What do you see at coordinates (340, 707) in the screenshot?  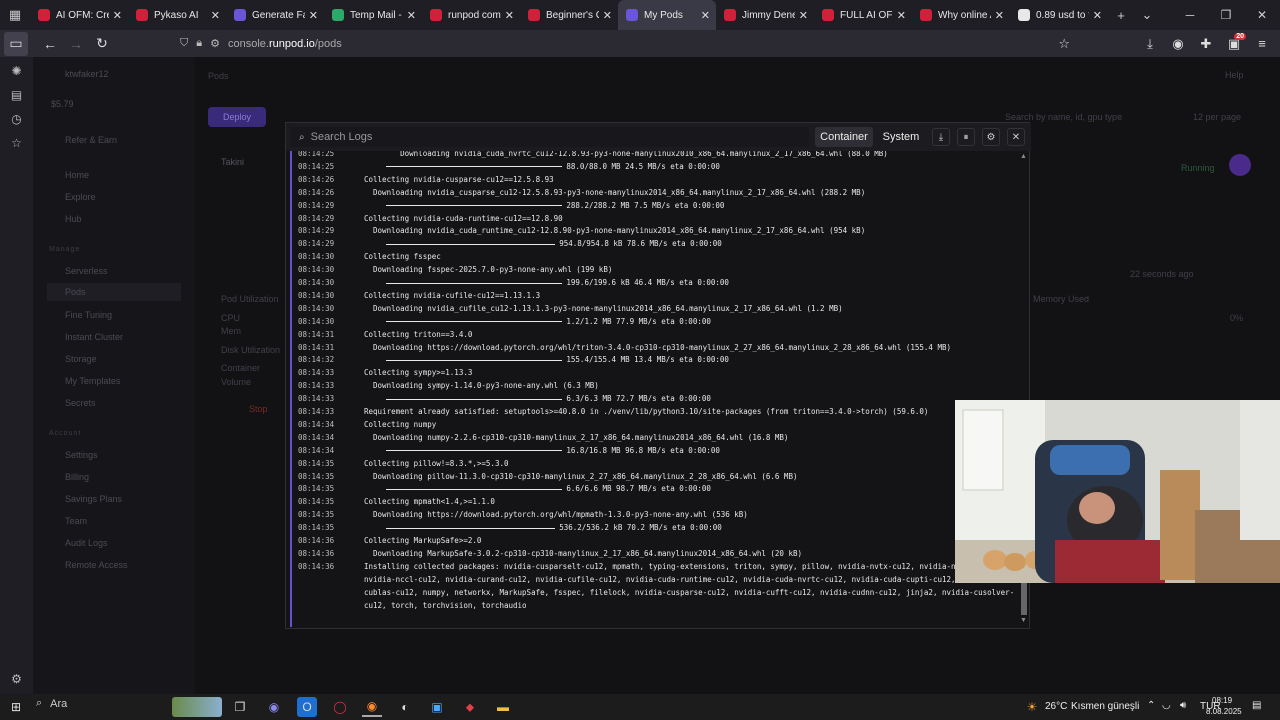 I see `opera-icon: ◯` at bounding box center [340, 707].